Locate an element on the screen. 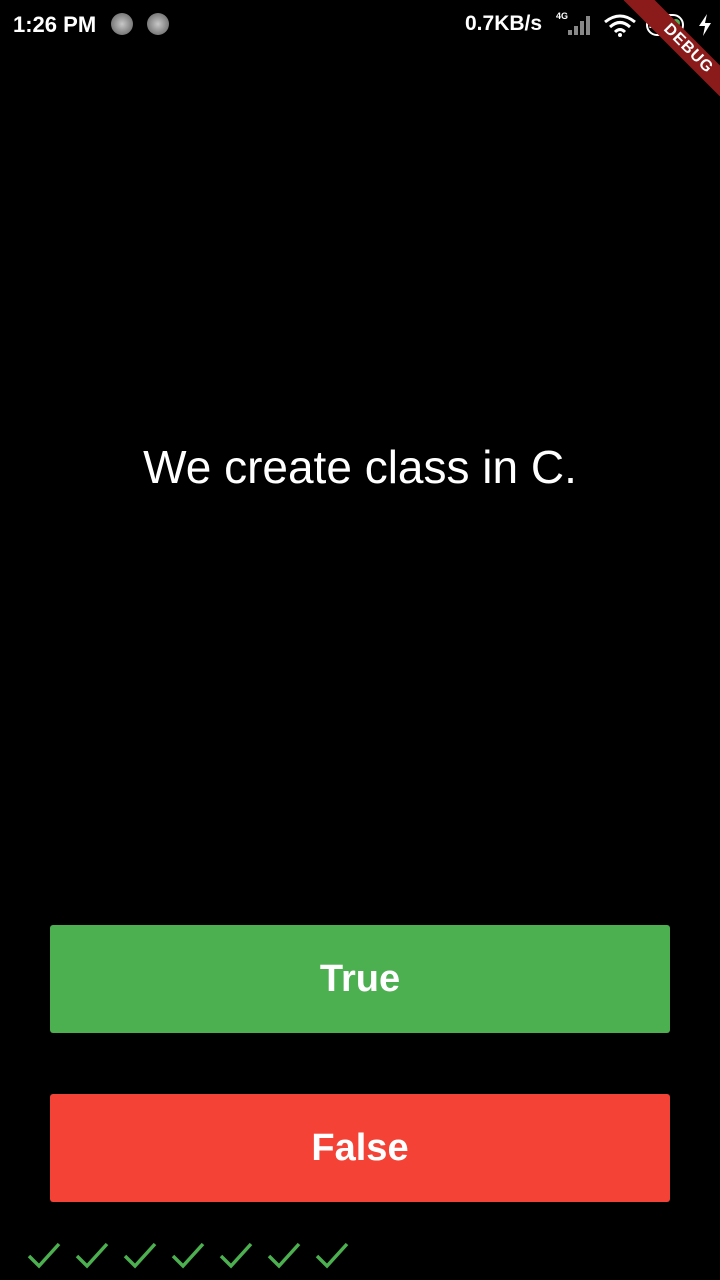 Image resolution: width=720 pixels, height=1280 pixels. charging-icon is located at coordinates (705, 25).